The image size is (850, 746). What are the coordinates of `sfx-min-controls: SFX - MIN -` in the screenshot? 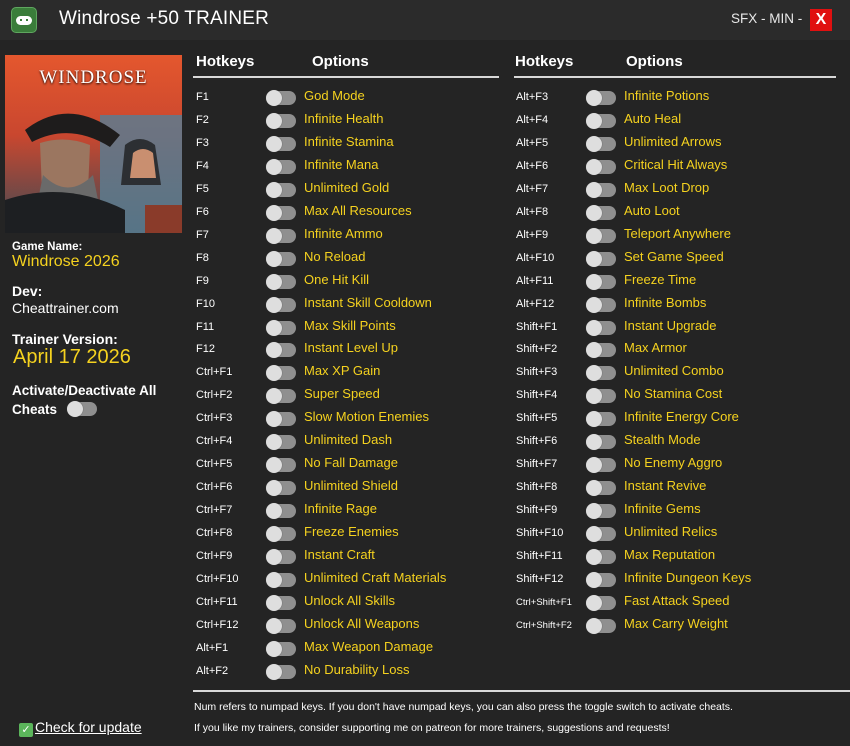 It's located at (766, 18).